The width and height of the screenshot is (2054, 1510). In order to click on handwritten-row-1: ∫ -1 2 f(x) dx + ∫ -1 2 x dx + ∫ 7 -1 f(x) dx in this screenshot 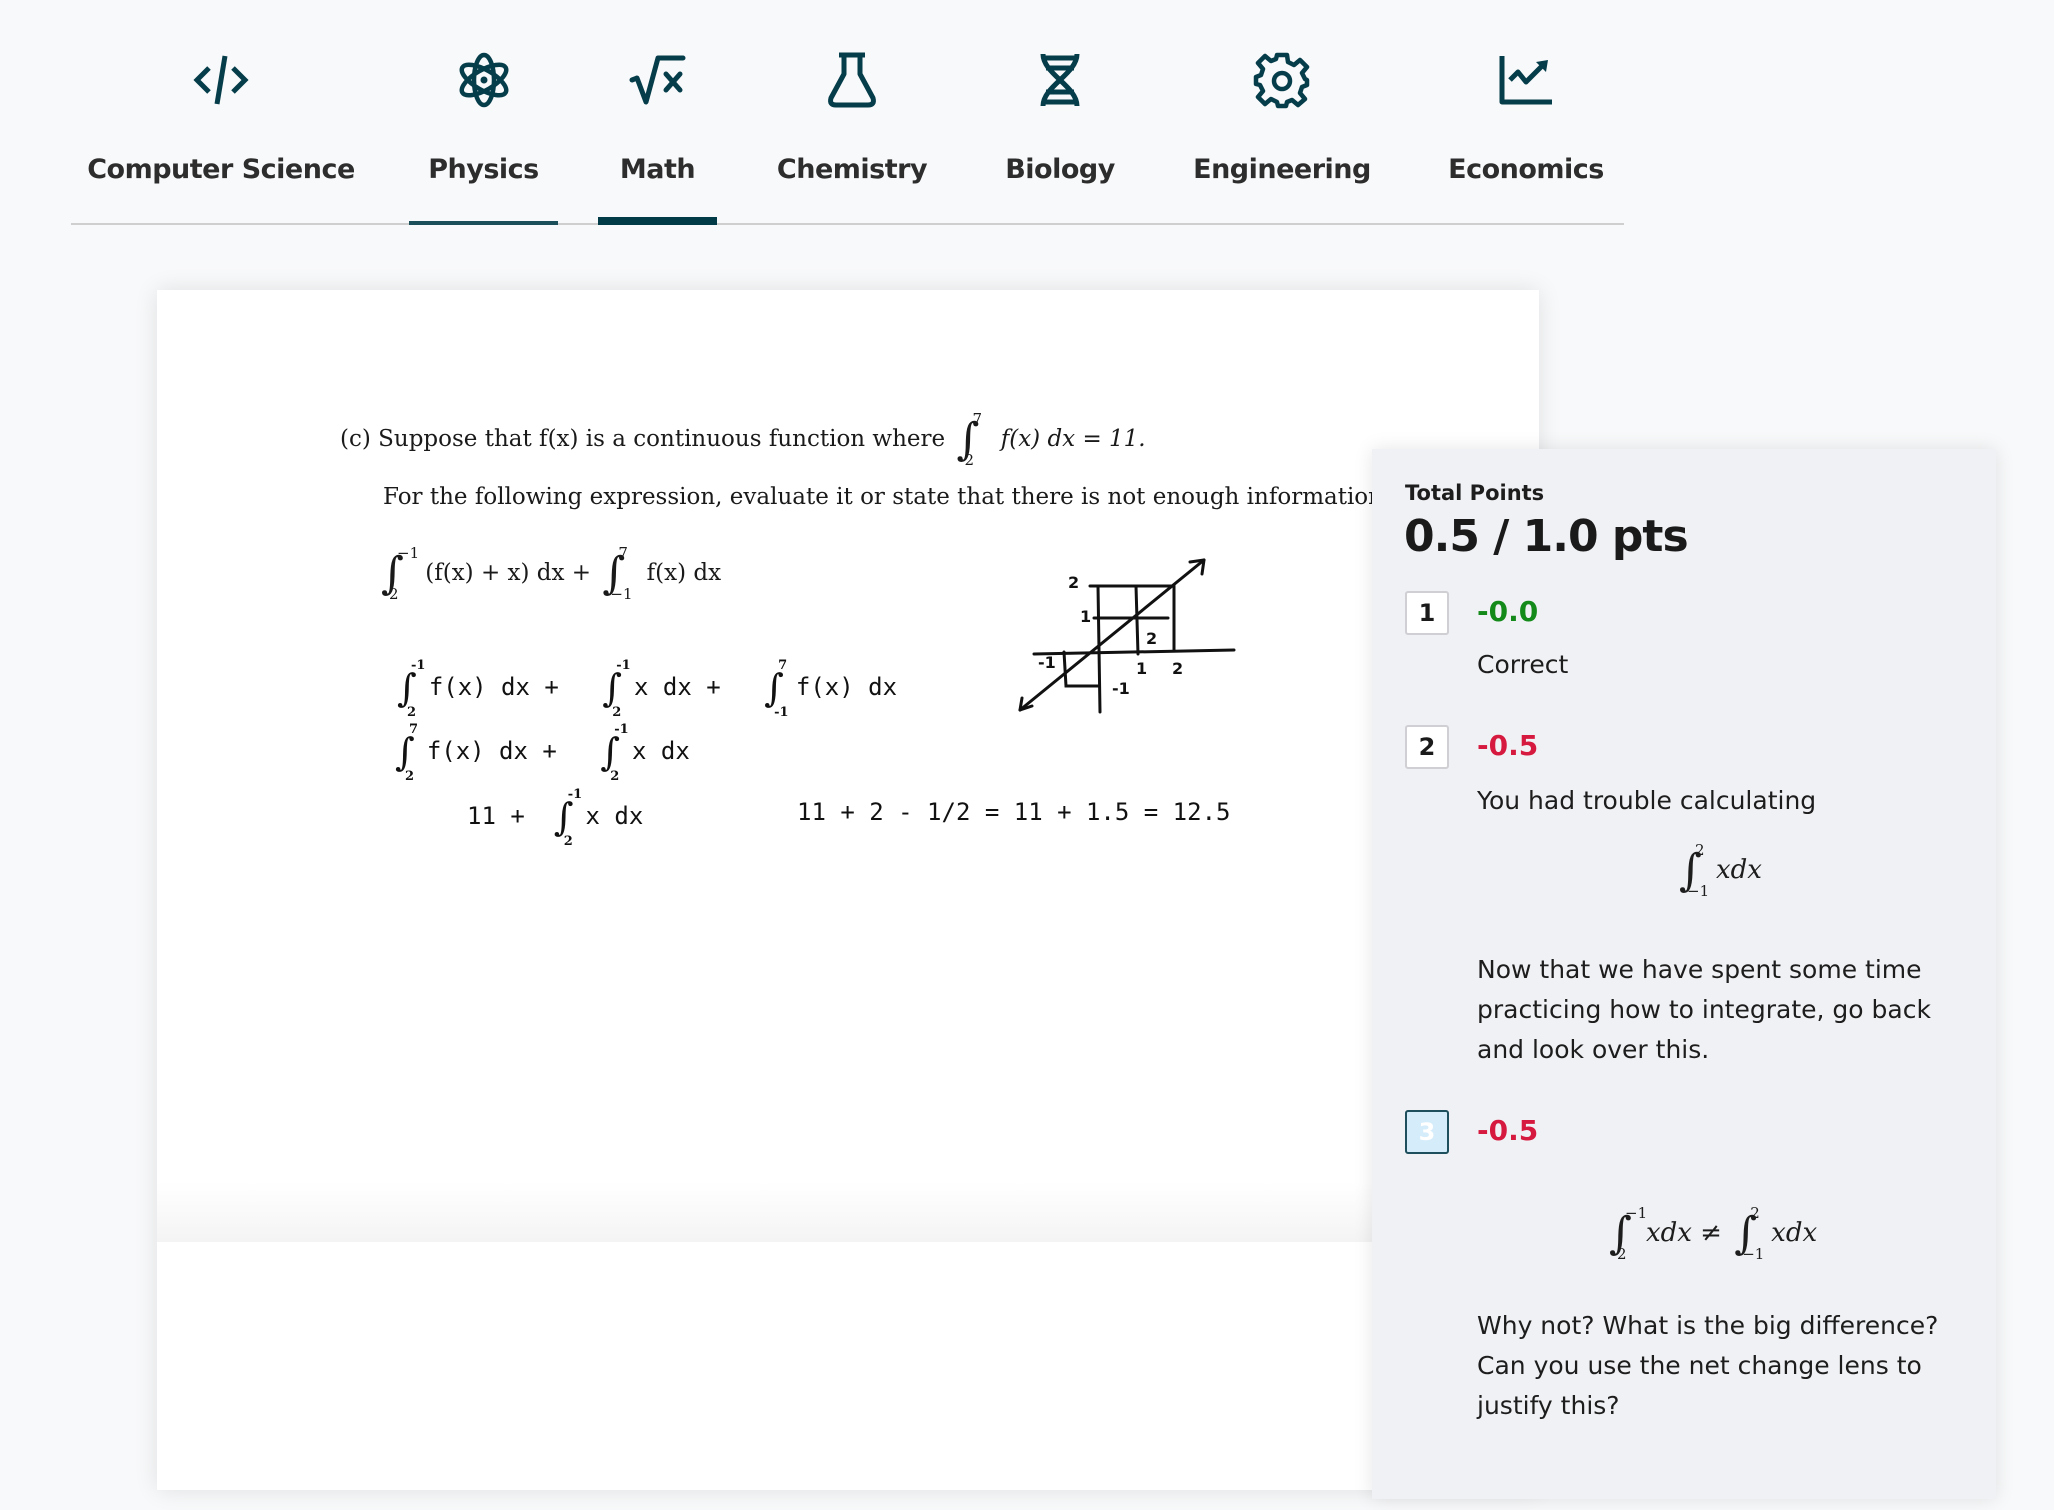, I will do `click(647, 689)`.